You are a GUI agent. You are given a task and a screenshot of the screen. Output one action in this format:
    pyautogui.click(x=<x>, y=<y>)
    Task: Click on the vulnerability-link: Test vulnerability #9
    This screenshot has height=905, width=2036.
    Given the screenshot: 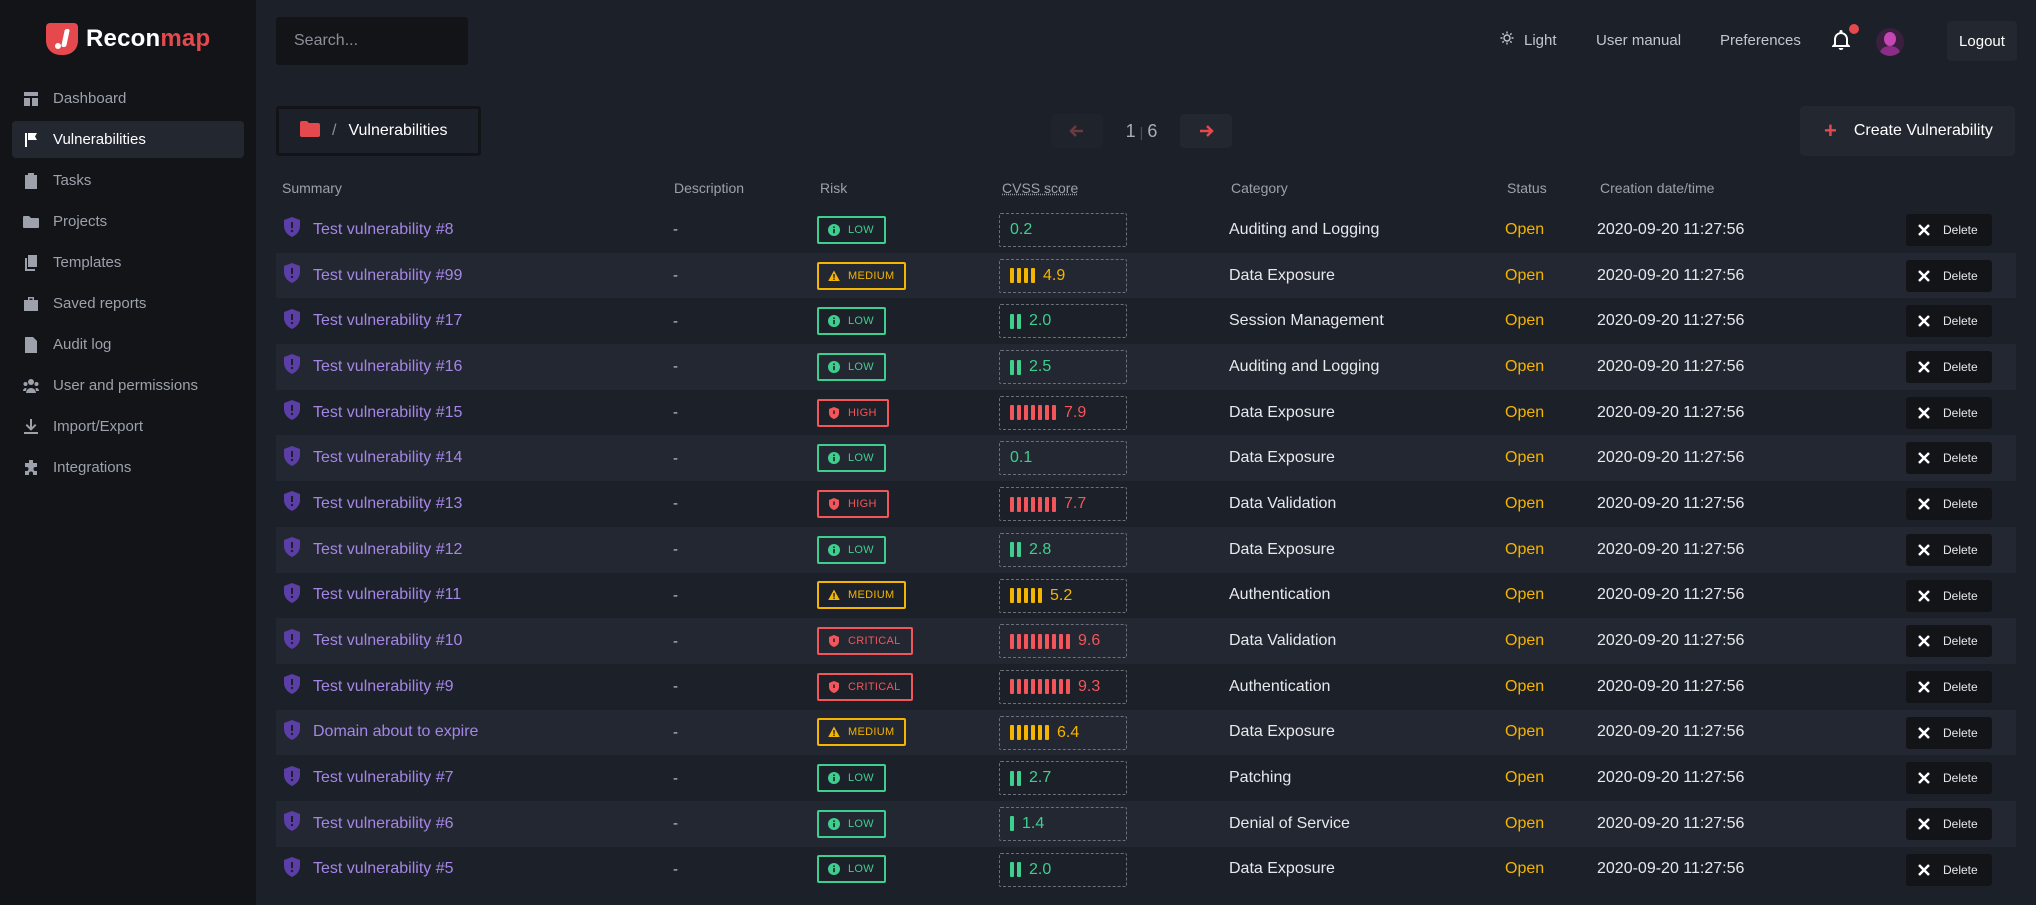 What is the action you would take?
    pyautogui.click(x=383, y=687)
    